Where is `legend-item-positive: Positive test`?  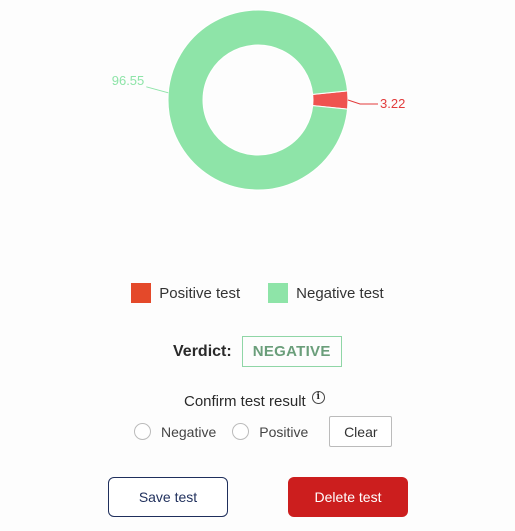 legend-item-positive: Positive test is located at coordinates (185, 293).